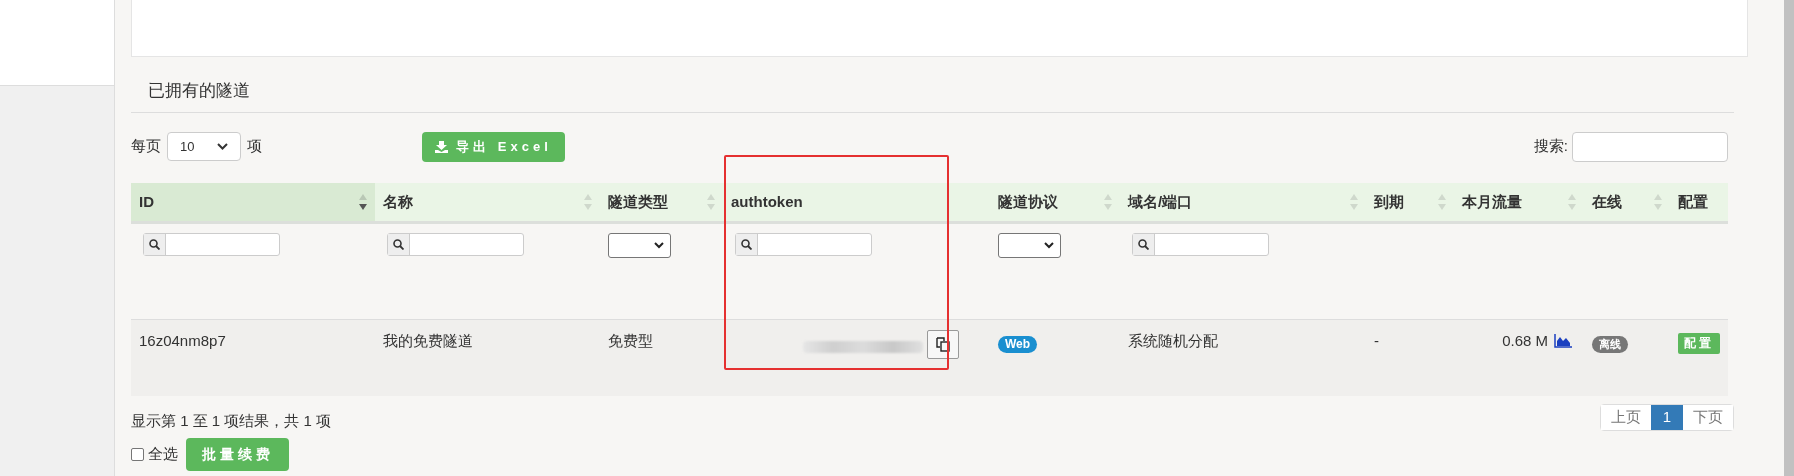  What do you see at coordinates (1563, 341) in the screenshot?
I see `area-chart-icon` at bounding box center [1563, 341].